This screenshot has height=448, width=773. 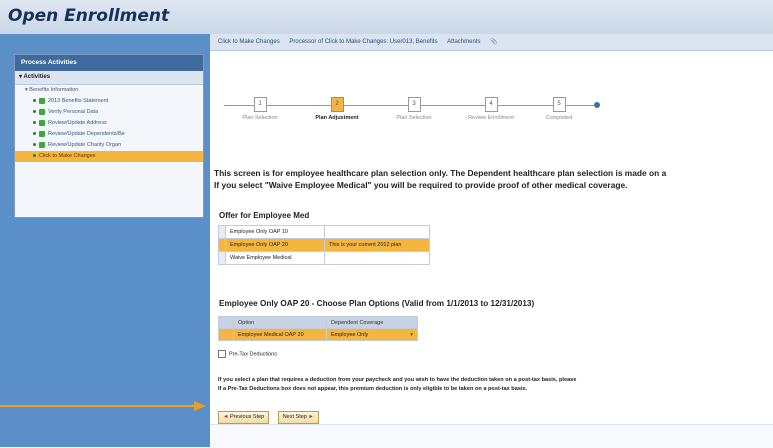 I want to click on attachments-link: Attachments, so click(x=463, y=42).